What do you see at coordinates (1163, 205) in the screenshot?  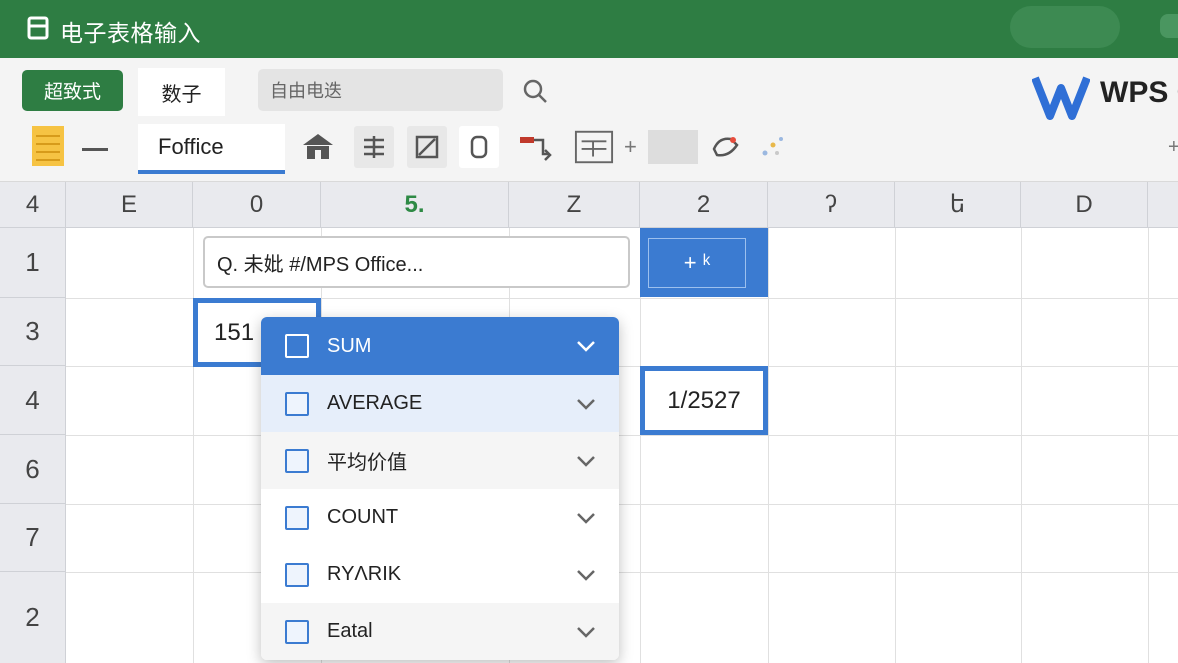 I see `column-header` at bounding box center [1163, 205].